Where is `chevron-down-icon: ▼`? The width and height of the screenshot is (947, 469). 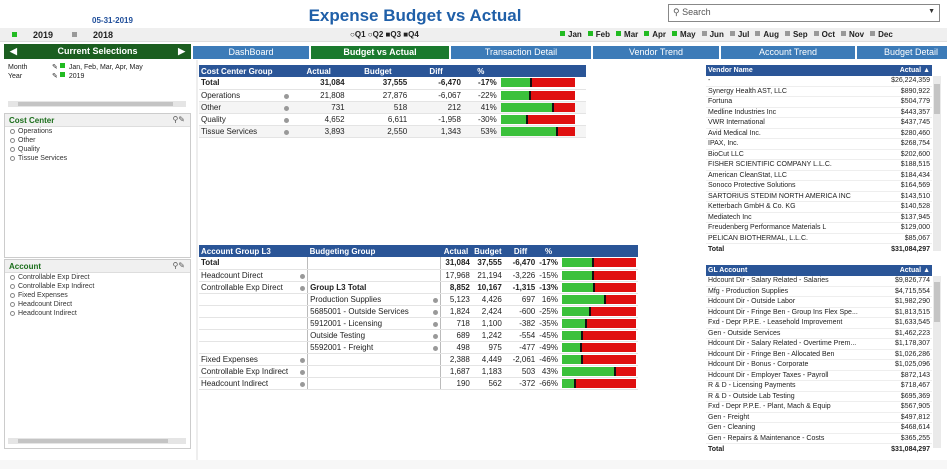 chevron-down-icon: ▼ is located at coordinates (931, 11).